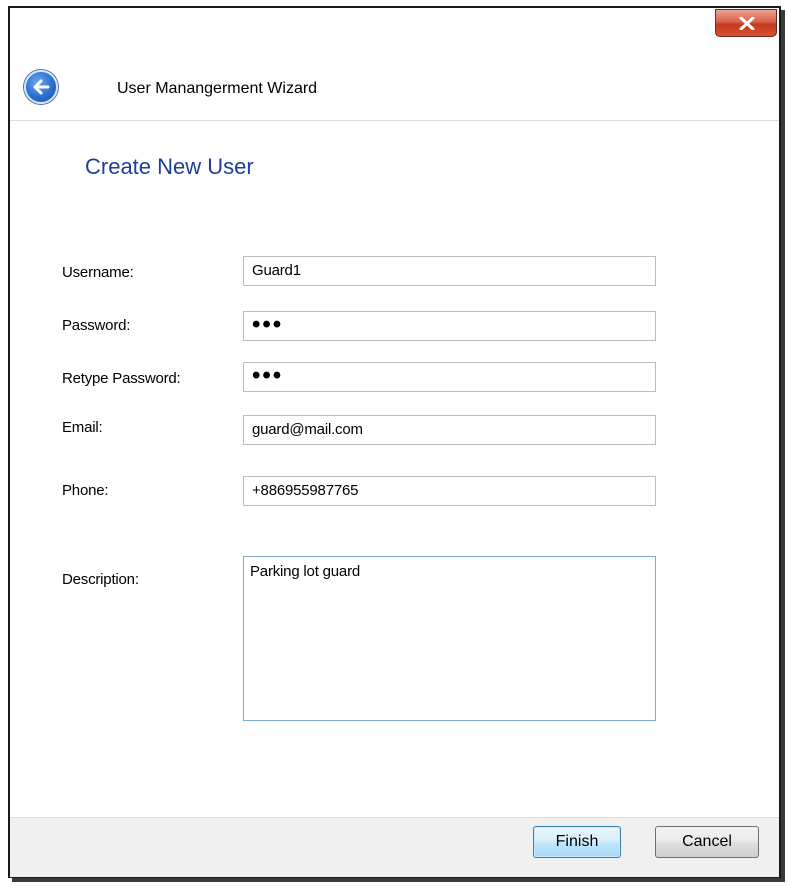  Describe the element at coordinates (449, 638) in the screenshot. I see `description-textarea: Parking lot guard` at that location.